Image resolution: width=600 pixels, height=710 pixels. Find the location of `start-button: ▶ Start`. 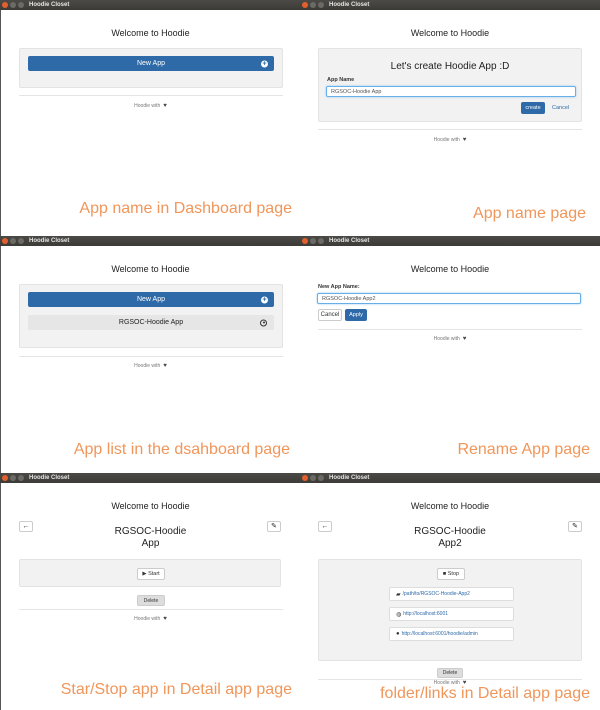

start-button: ▶ Start is located at coordinates (151, 574).